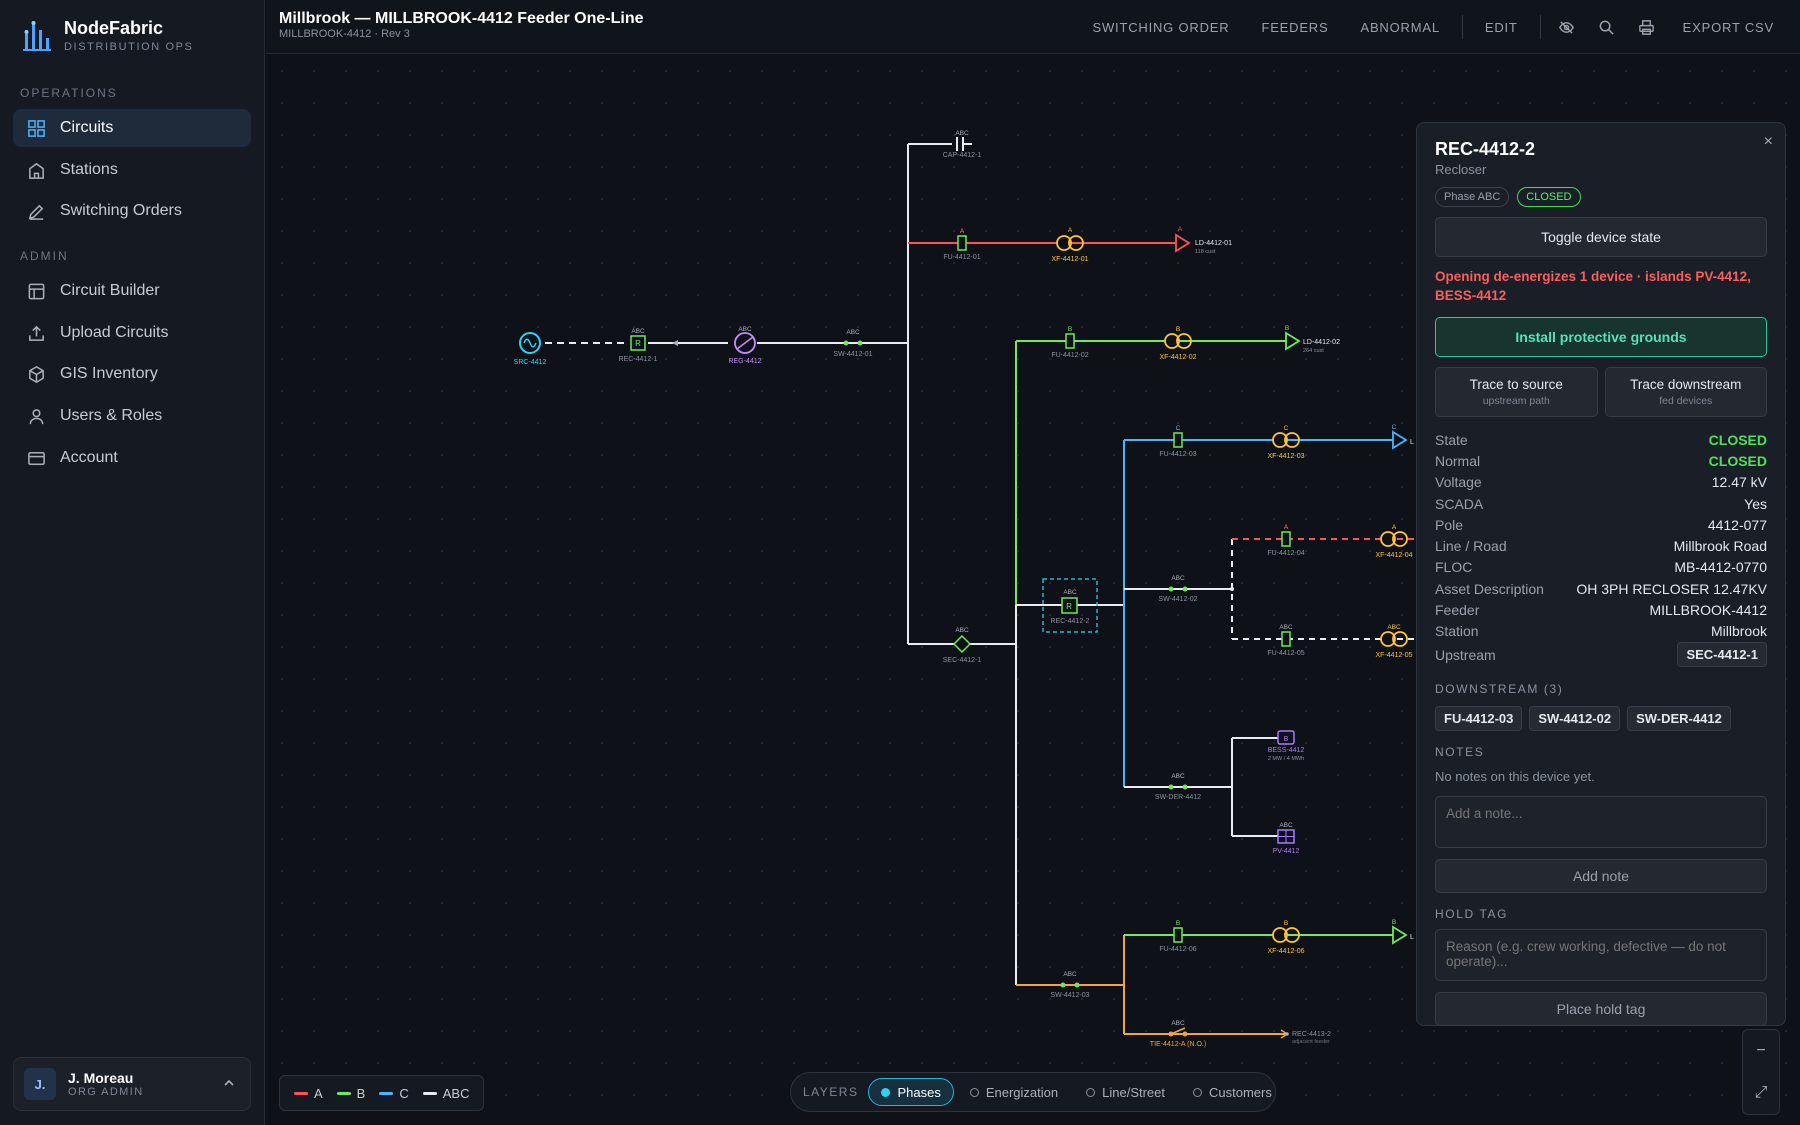  Describe the element at coordinates (1472, 197) in the screenshot. I see `phase-badge: Phase ABC` at that location.